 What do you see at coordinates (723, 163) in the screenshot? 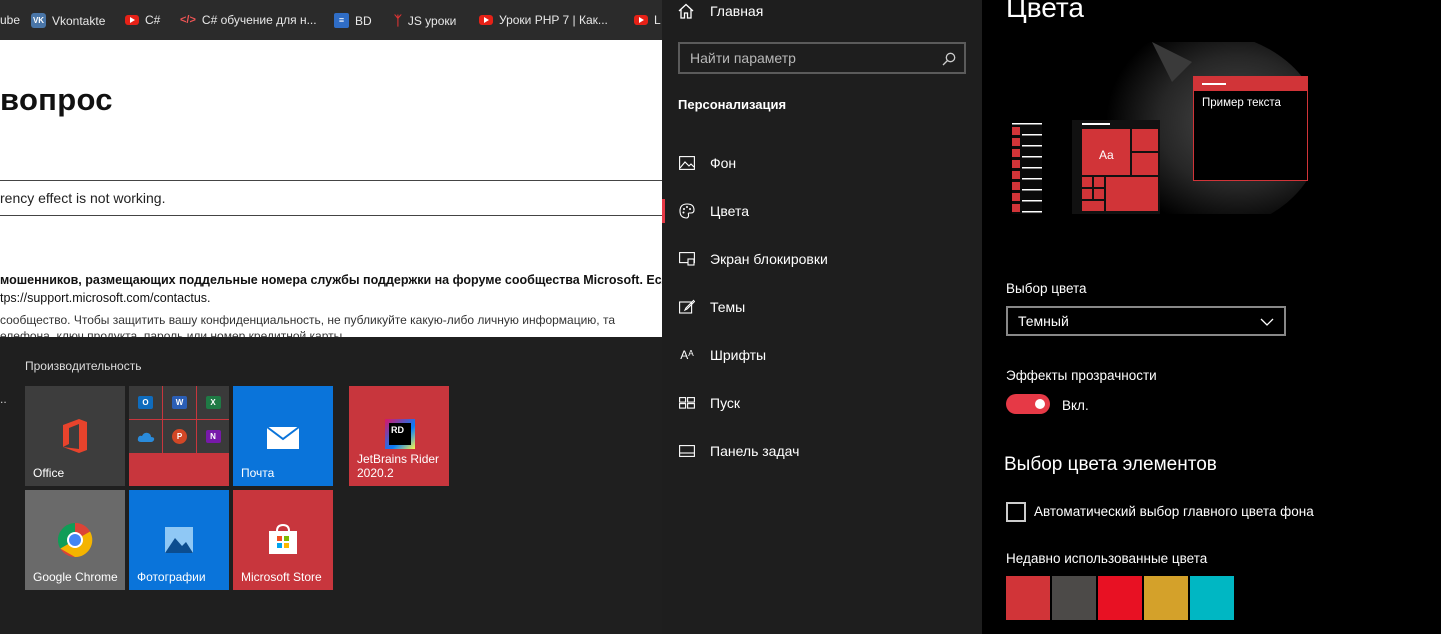
I see `nav-item-label: Фон` at bounding box center [723, 163].